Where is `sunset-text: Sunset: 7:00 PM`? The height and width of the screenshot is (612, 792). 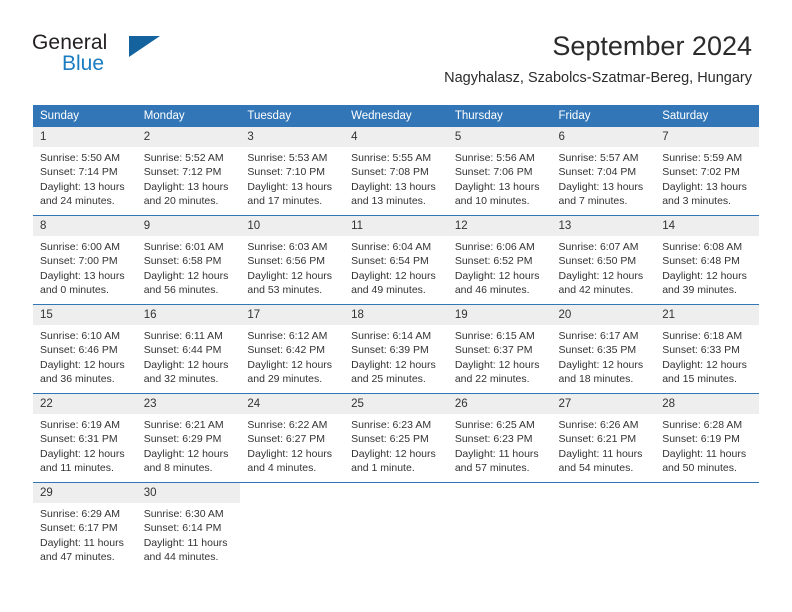
sunset-text: Sunset: 7:00 PM is located at coordinates (79, 261).